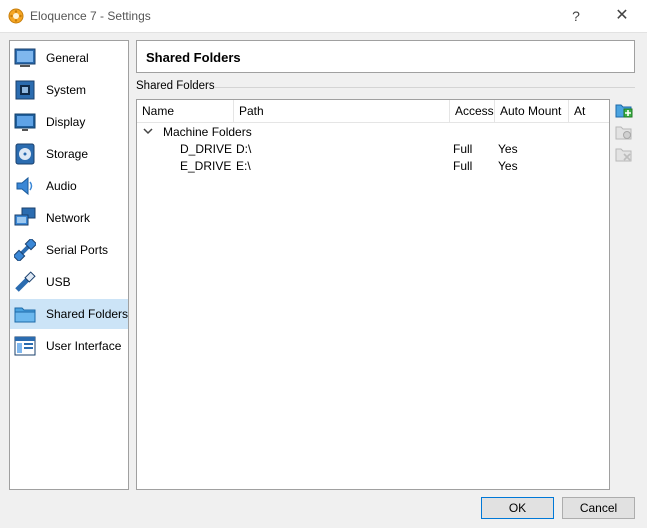 Image resolution: width=647 pixels, height=528 pixels. What do you see at coordinates (373, 165) in the screenshot?
I see `table-row: E_DRIVE E:\ Full Yes` at bounding box center [373, 165].